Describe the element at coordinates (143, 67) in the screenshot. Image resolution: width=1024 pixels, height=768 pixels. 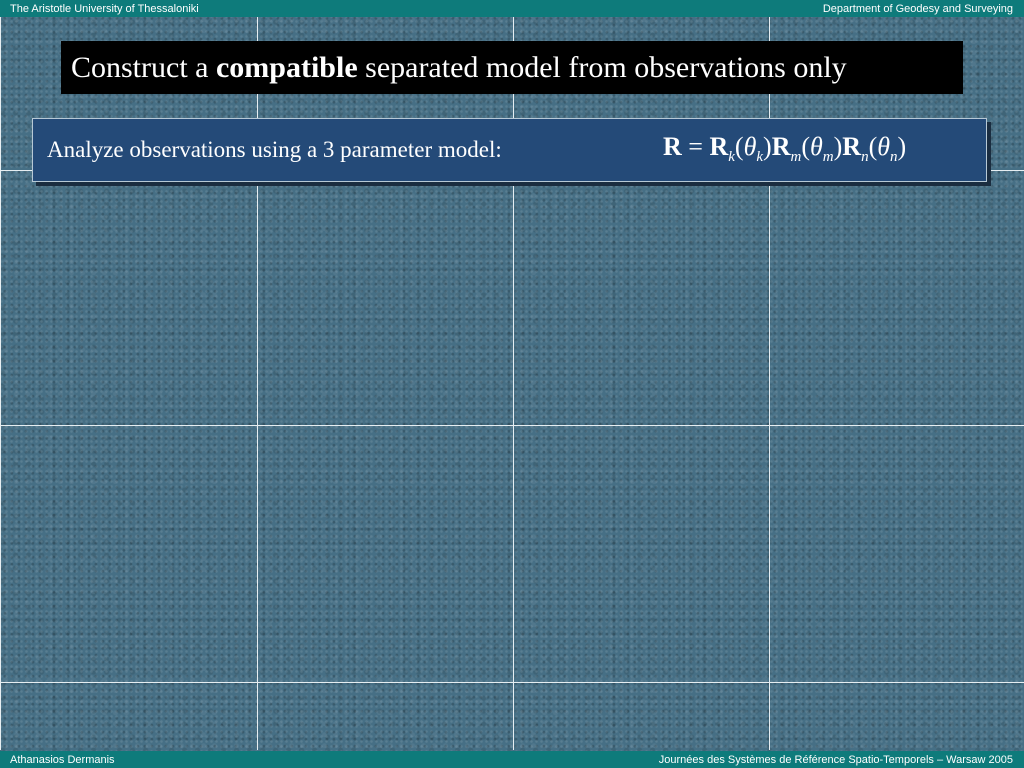
I see `title-prefix: Construct a` at that location.